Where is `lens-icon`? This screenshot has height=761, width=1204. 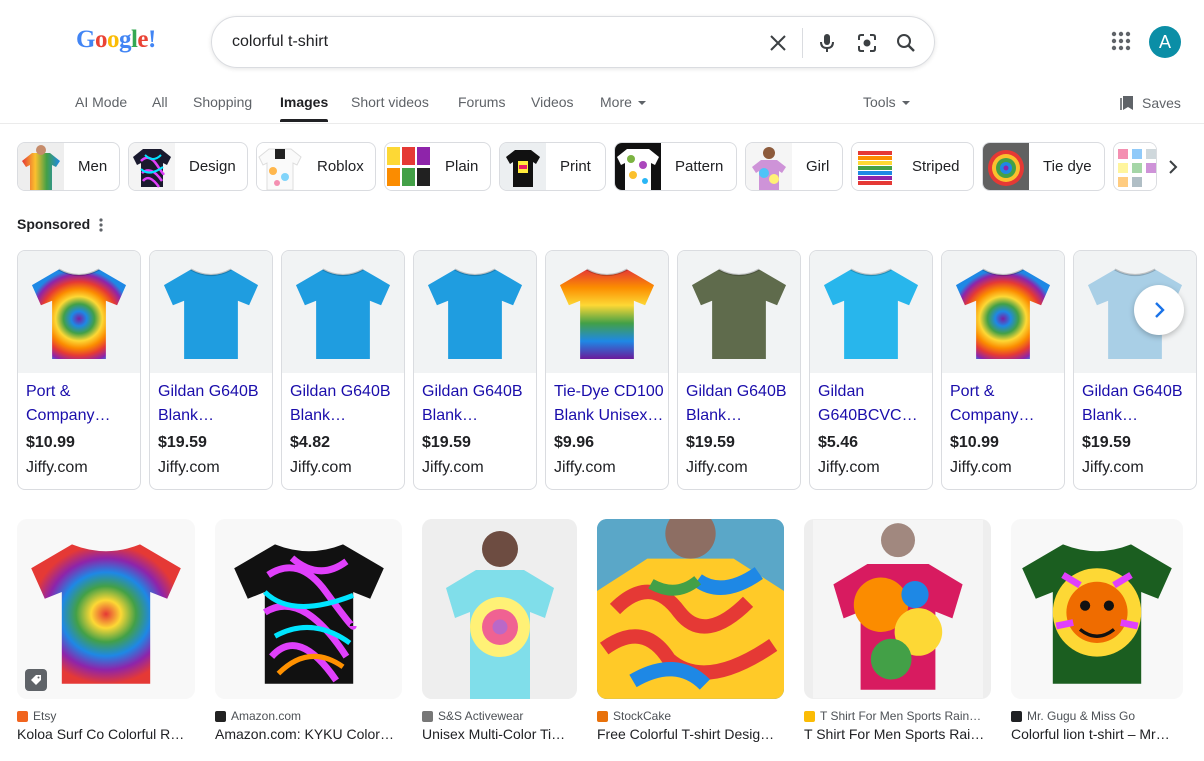 lens-icon is located at coordinates (867, 43).